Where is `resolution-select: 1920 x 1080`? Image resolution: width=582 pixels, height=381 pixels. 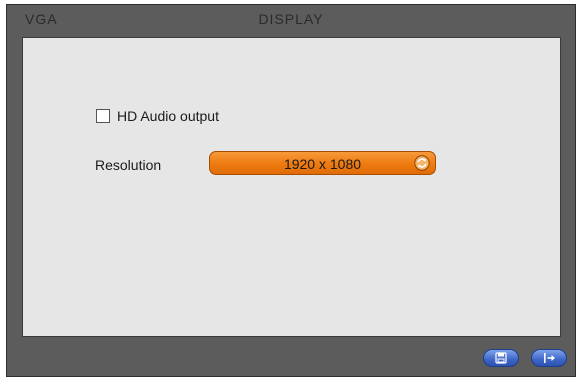
resolution-select: 1920 x 1080 is located at coordinates (322, 163).